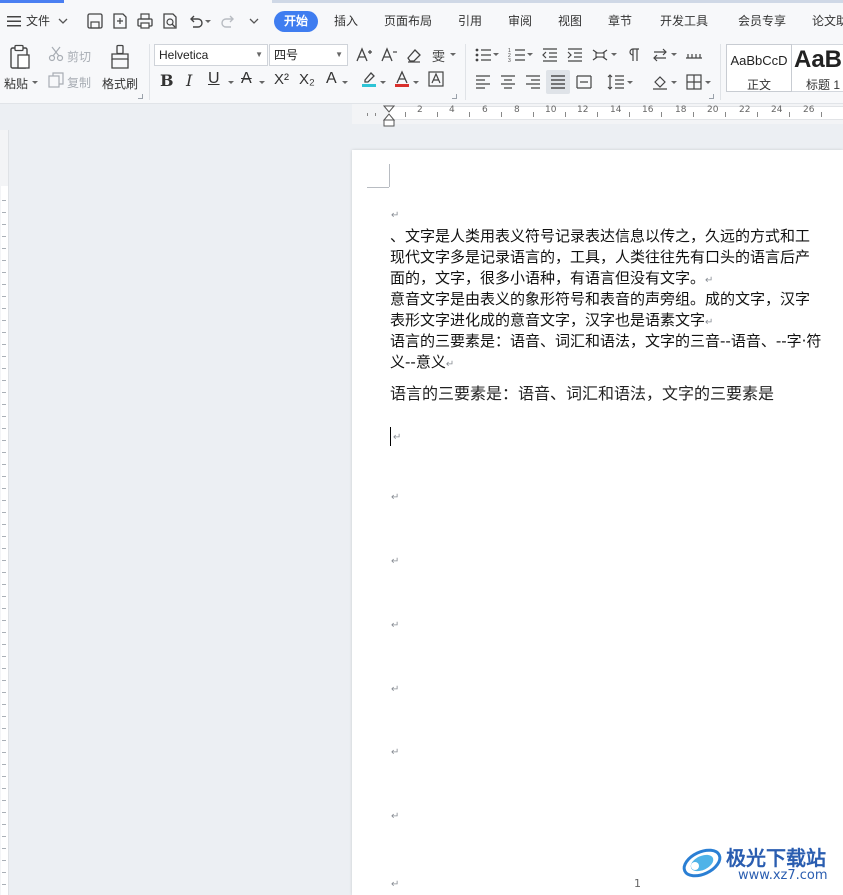  Describe the element at coordinates (35, 83) in the screenshot. I see `paste-dropdown-icon` at that location.